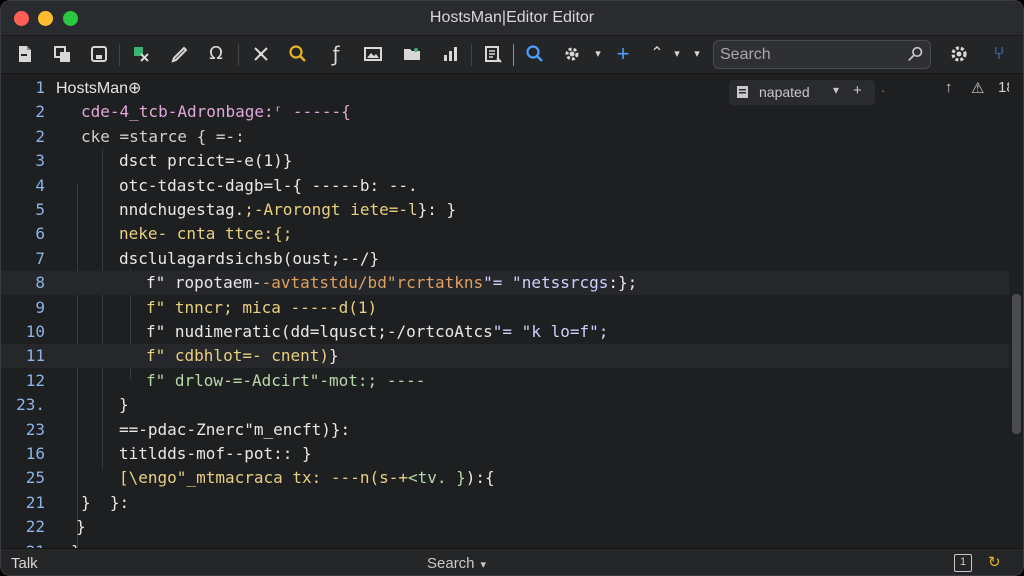  I want to click on status-search-chevron-icon: ▾, so click(483, 565).